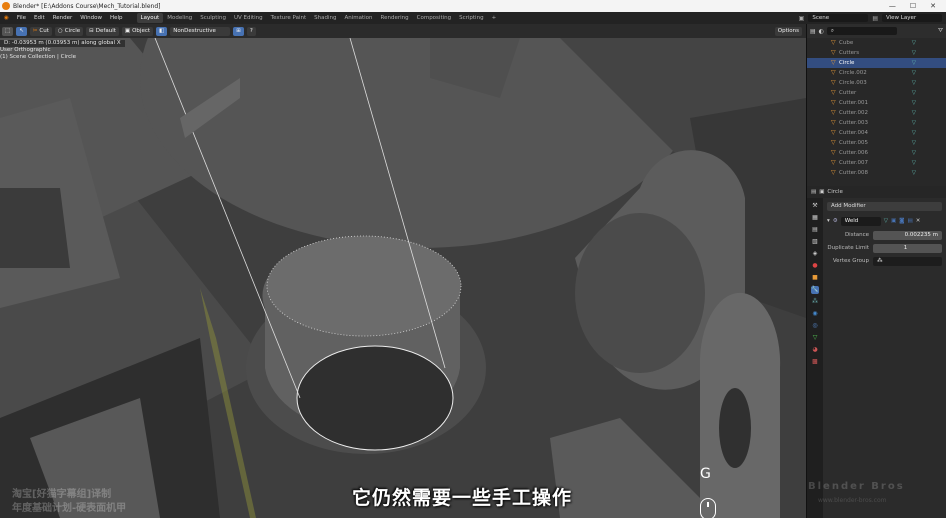 This screenshot has width=946, height=518. Describe the element at coordinates (815, 302) in the screenshot. I see `particles-tab-icon: ⁂` at that location.